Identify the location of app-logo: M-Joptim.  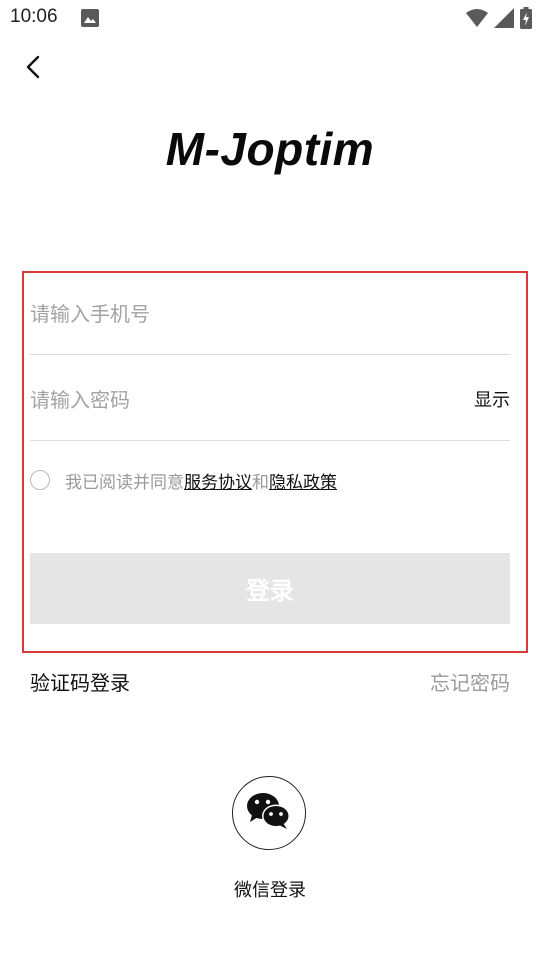
(270, 149).